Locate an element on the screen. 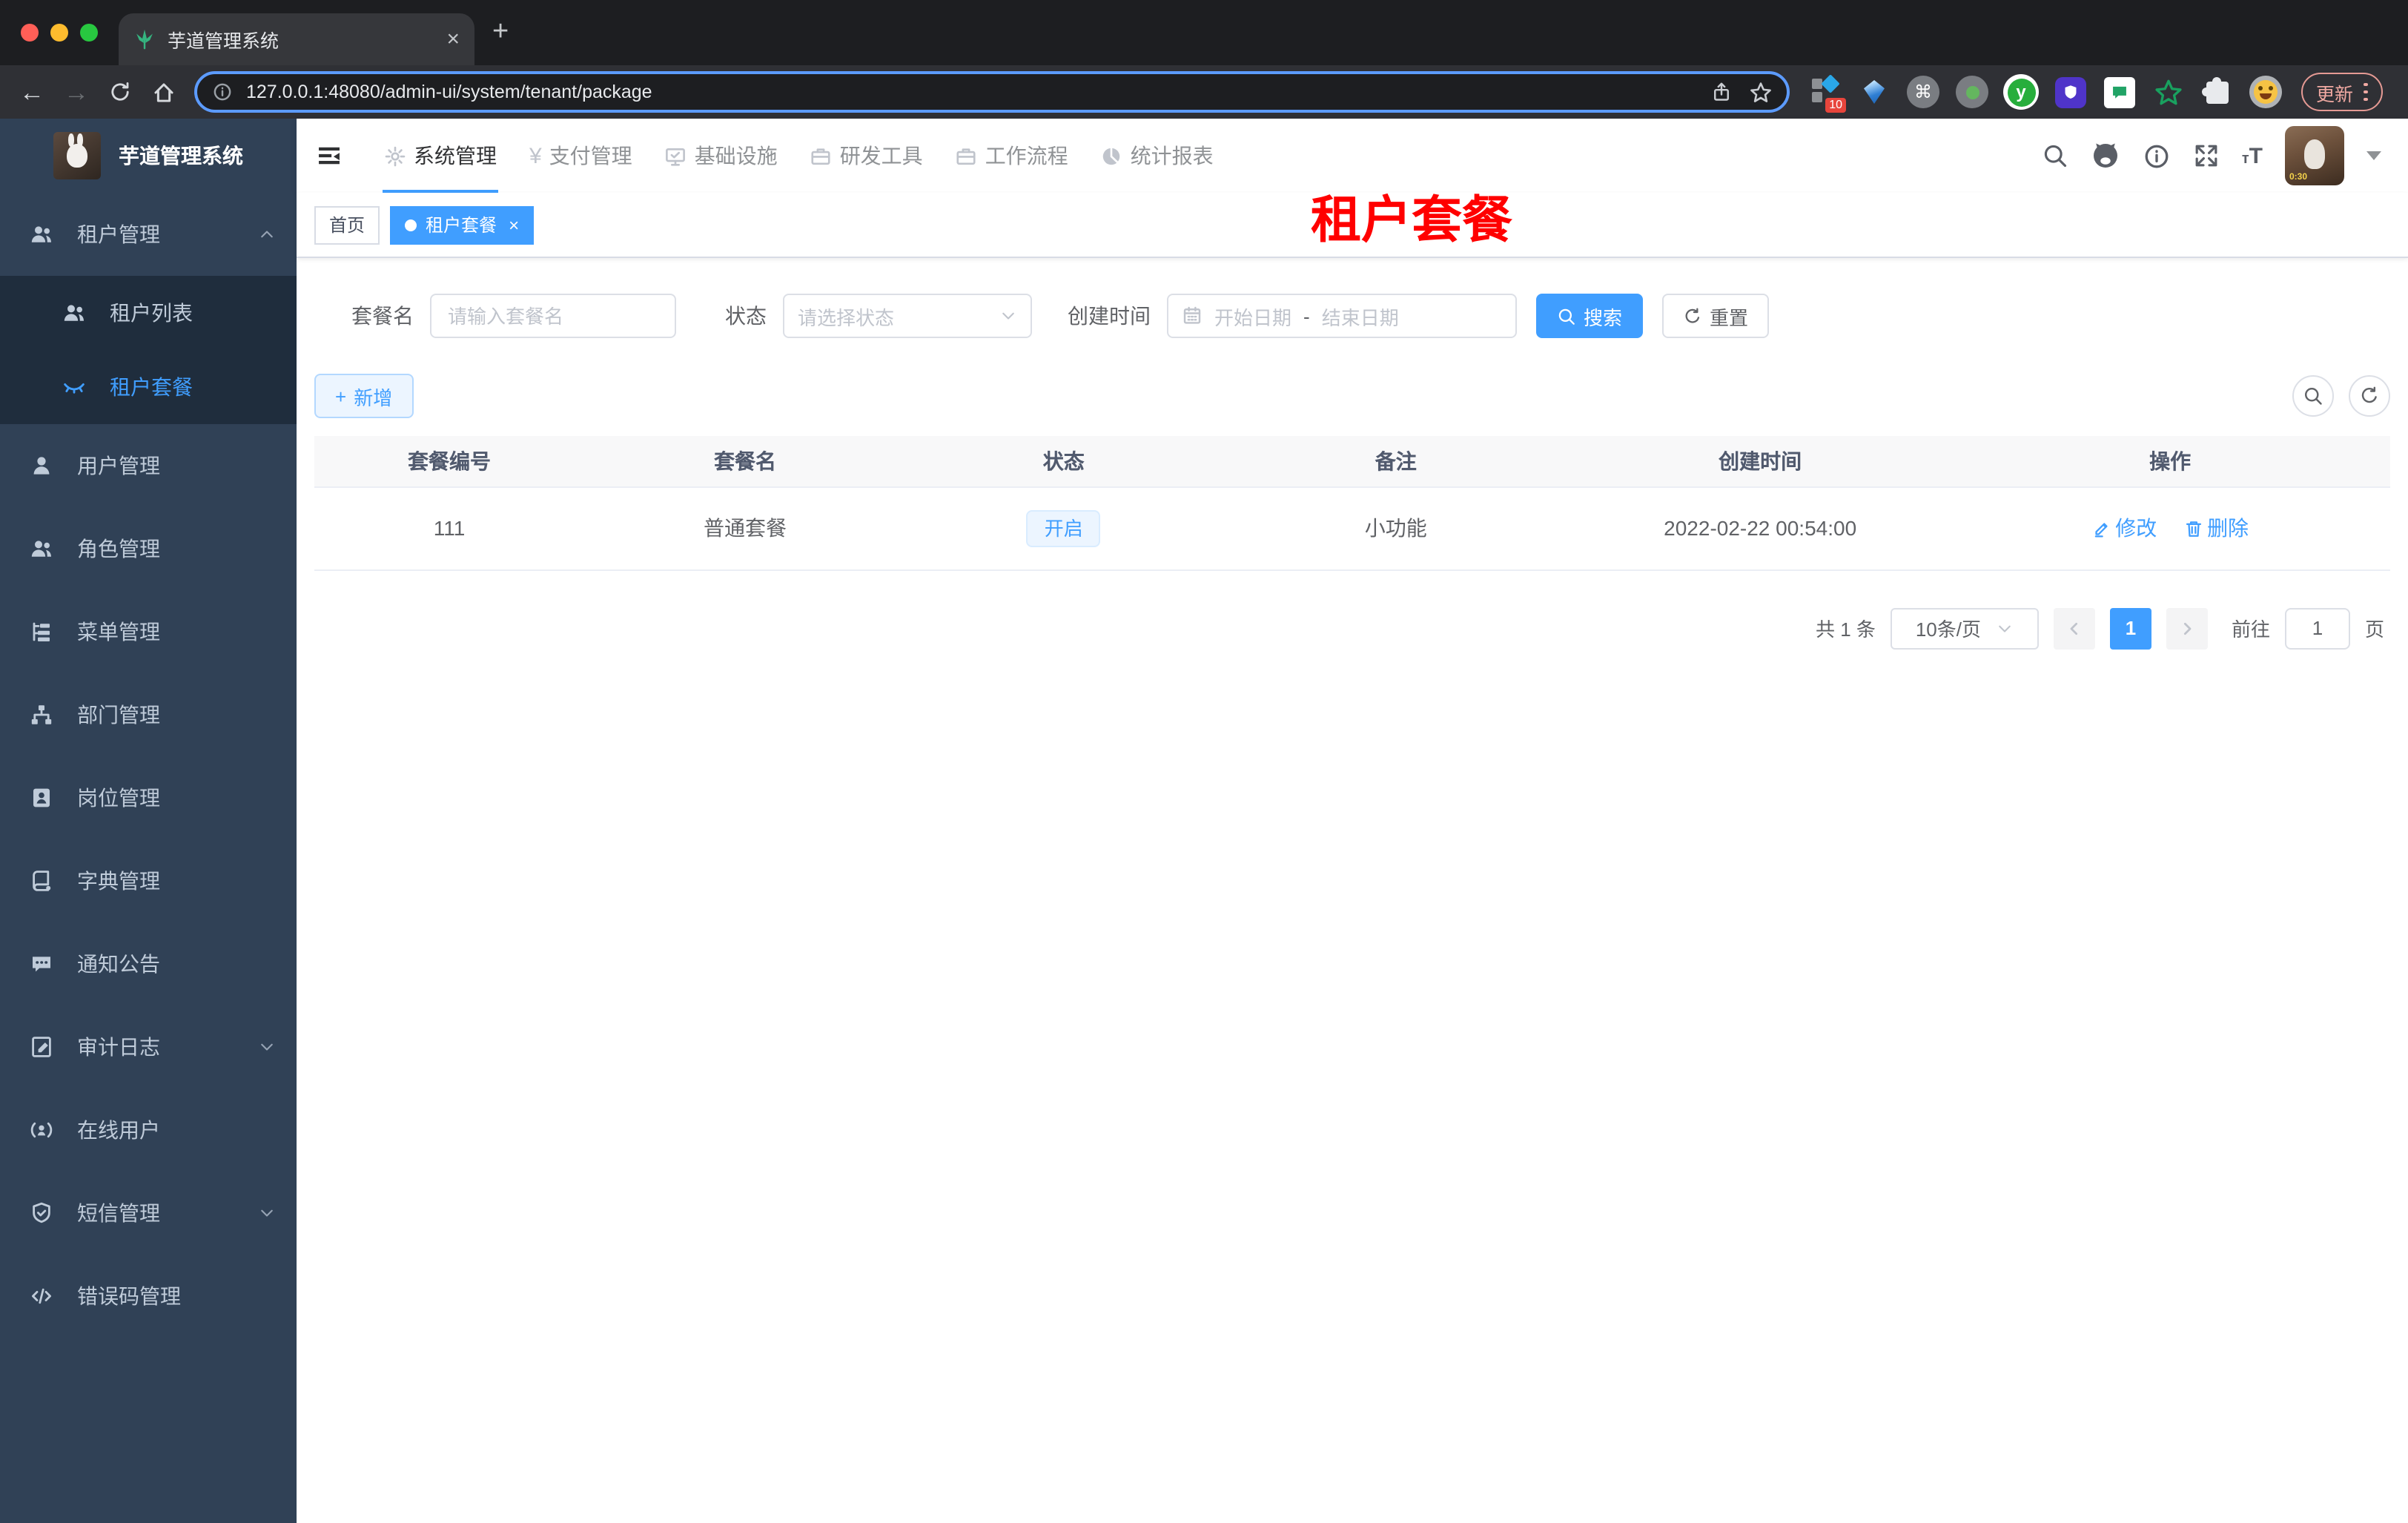 This screenshot has height=1523, width=2408. sidebar-item-post-management: 岗位管理 is located at coordinates (148, 797).